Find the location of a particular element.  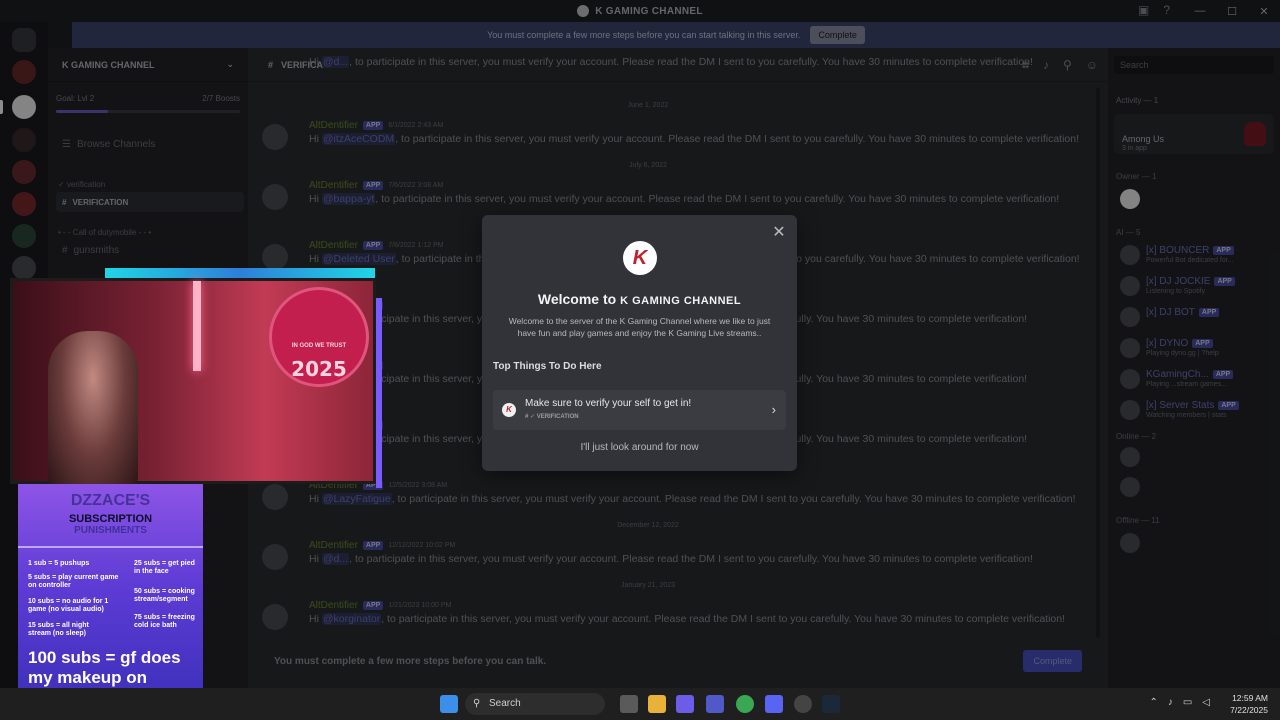

network-icon: ▭ is located at coordinates (1187, 702).